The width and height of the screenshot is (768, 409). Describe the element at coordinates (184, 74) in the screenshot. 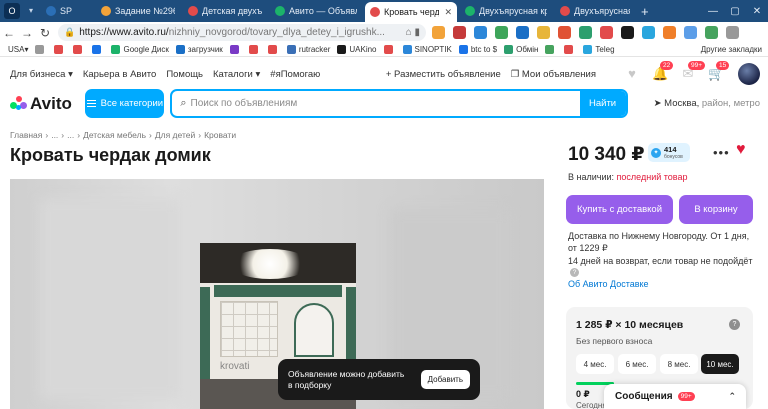

I see `help-link: Помощь` at that location.